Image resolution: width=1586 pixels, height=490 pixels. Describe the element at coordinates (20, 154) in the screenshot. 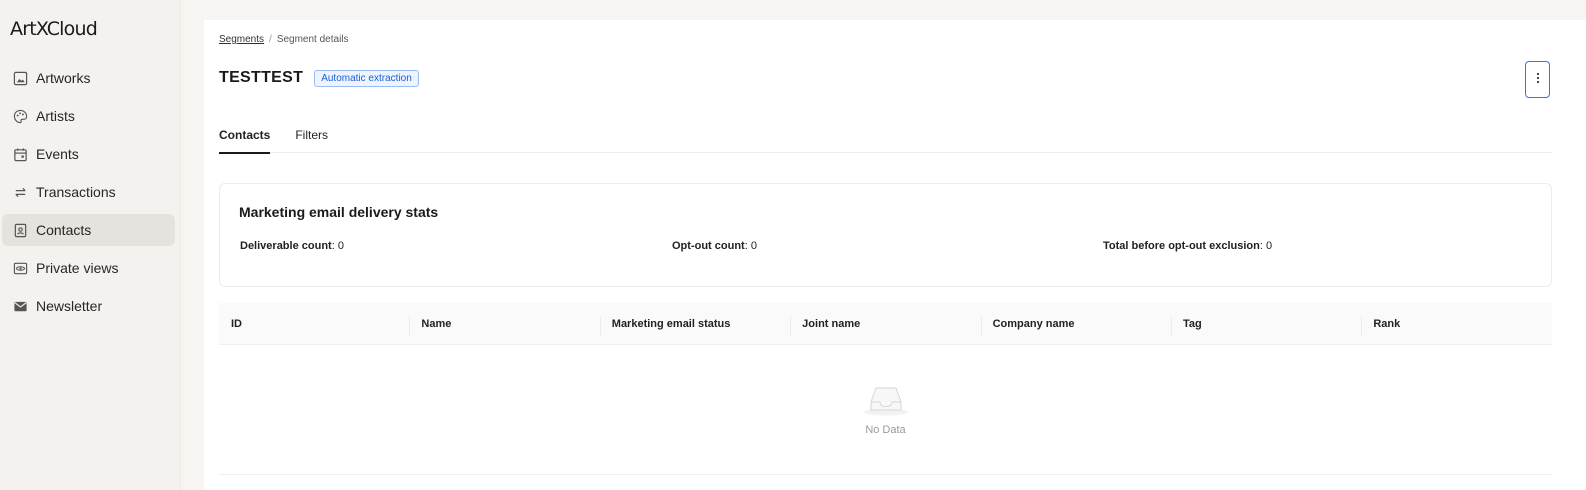

I see `calendar-icon` at that location.